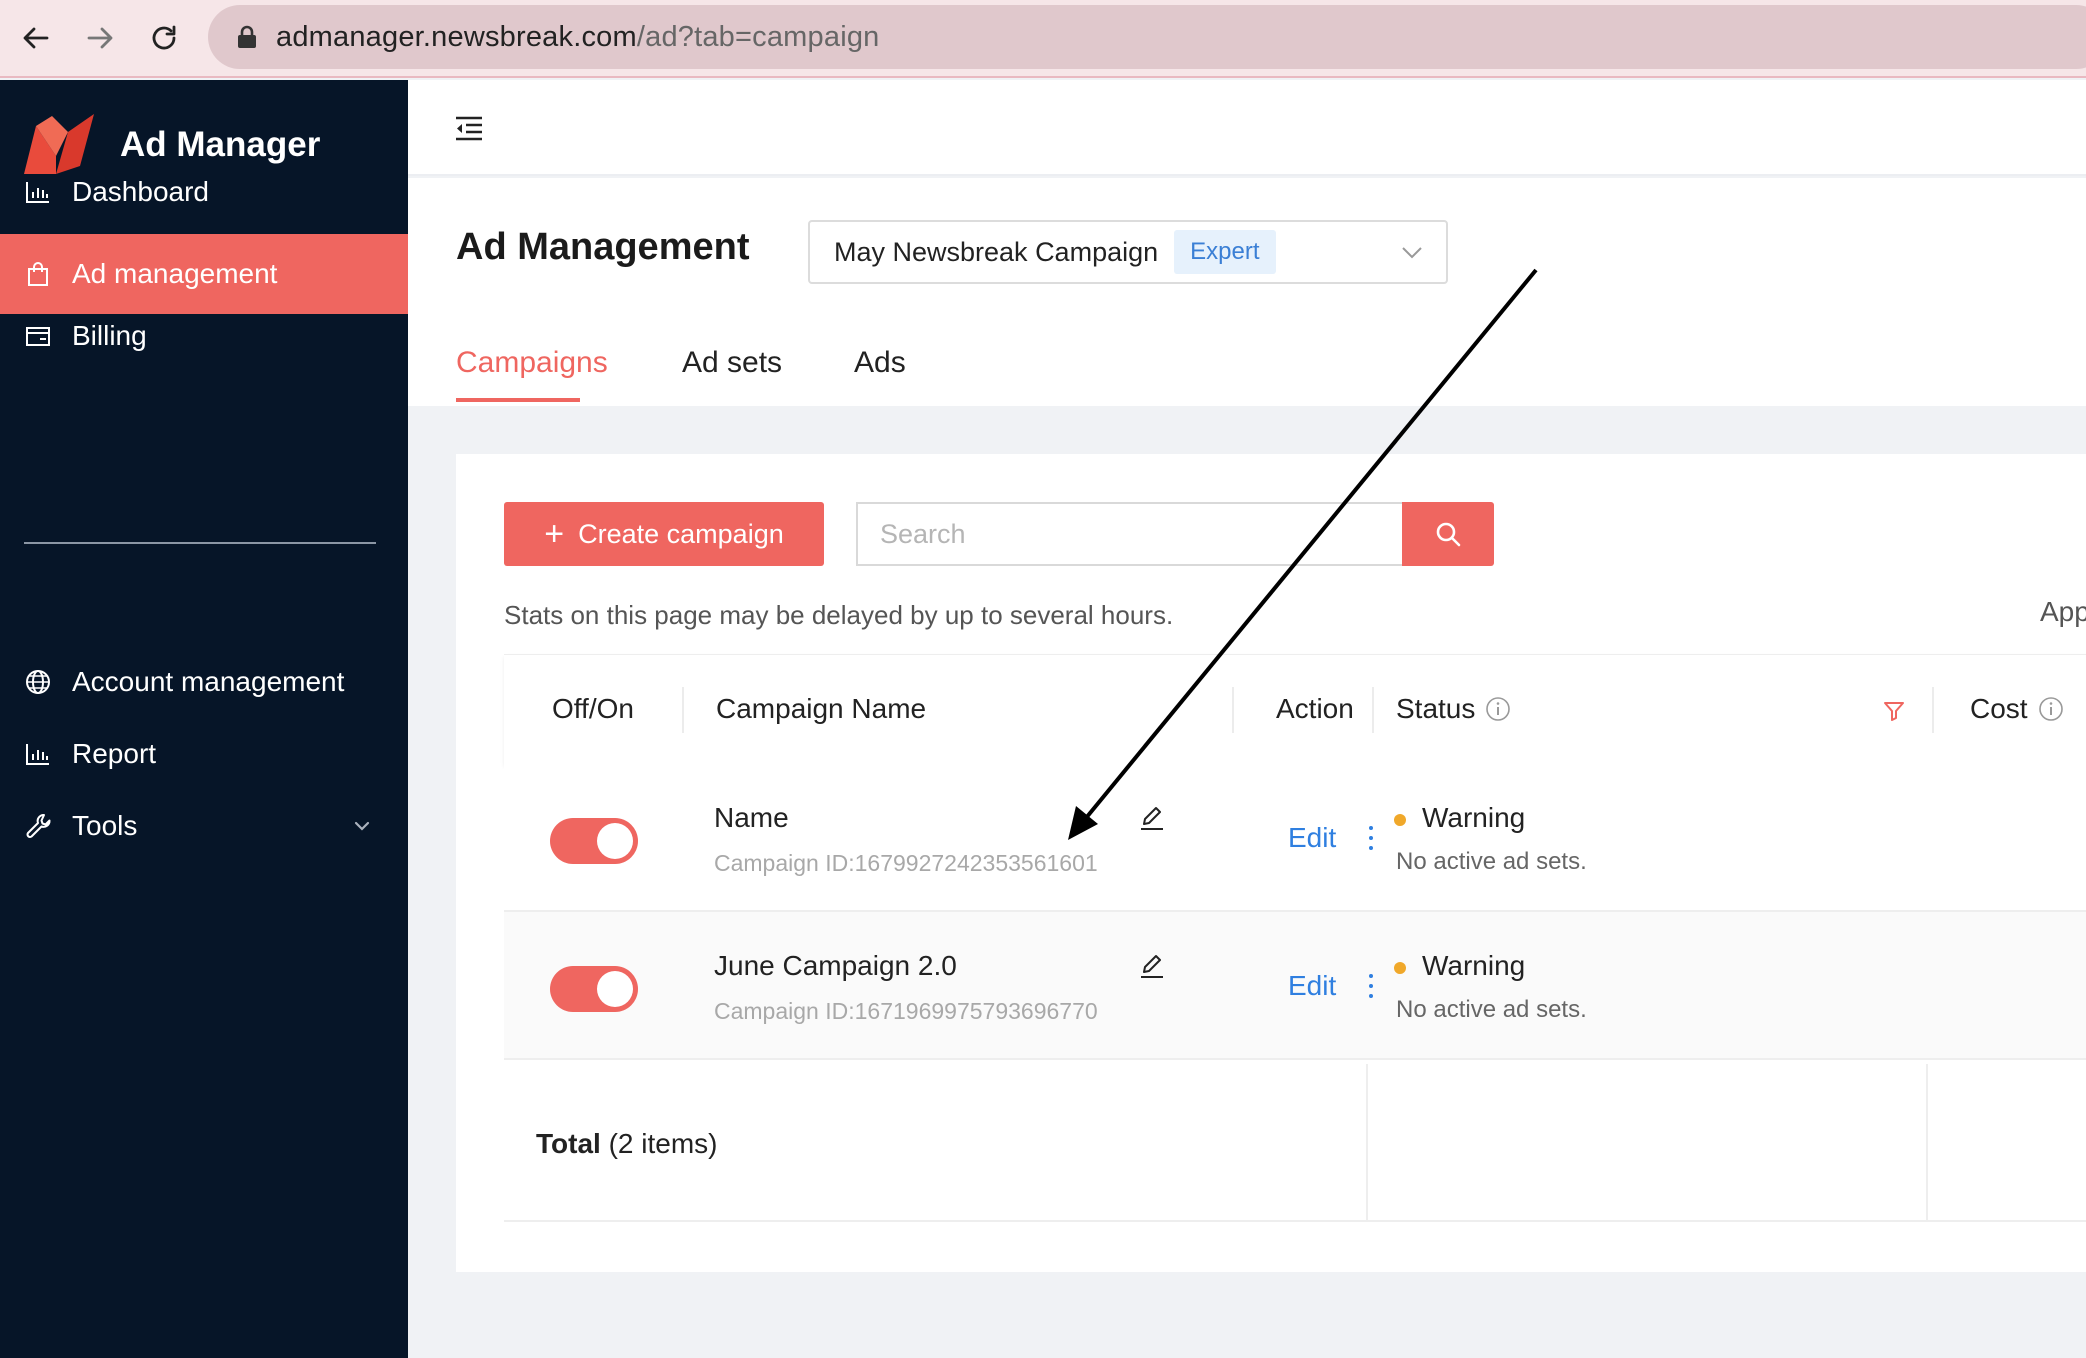  I want to click on sidebar-item-dashboard: Dashboard, so click(204, 192).